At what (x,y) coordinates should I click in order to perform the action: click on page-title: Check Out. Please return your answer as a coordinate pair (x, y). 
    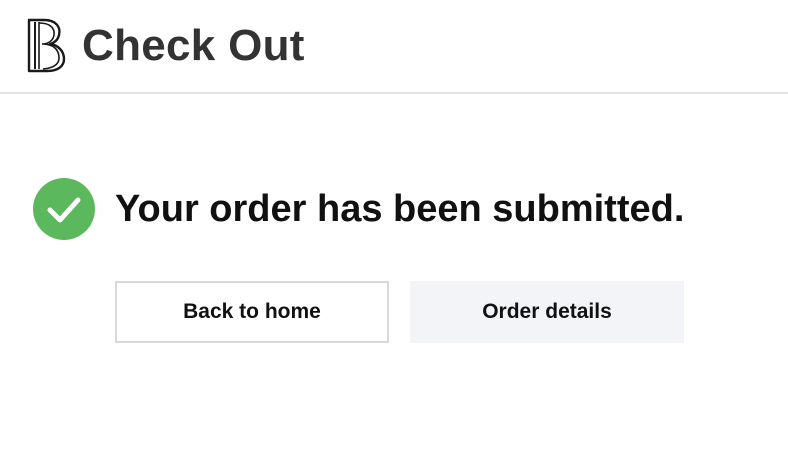
    Looking at the image, I should click on (193, 45).